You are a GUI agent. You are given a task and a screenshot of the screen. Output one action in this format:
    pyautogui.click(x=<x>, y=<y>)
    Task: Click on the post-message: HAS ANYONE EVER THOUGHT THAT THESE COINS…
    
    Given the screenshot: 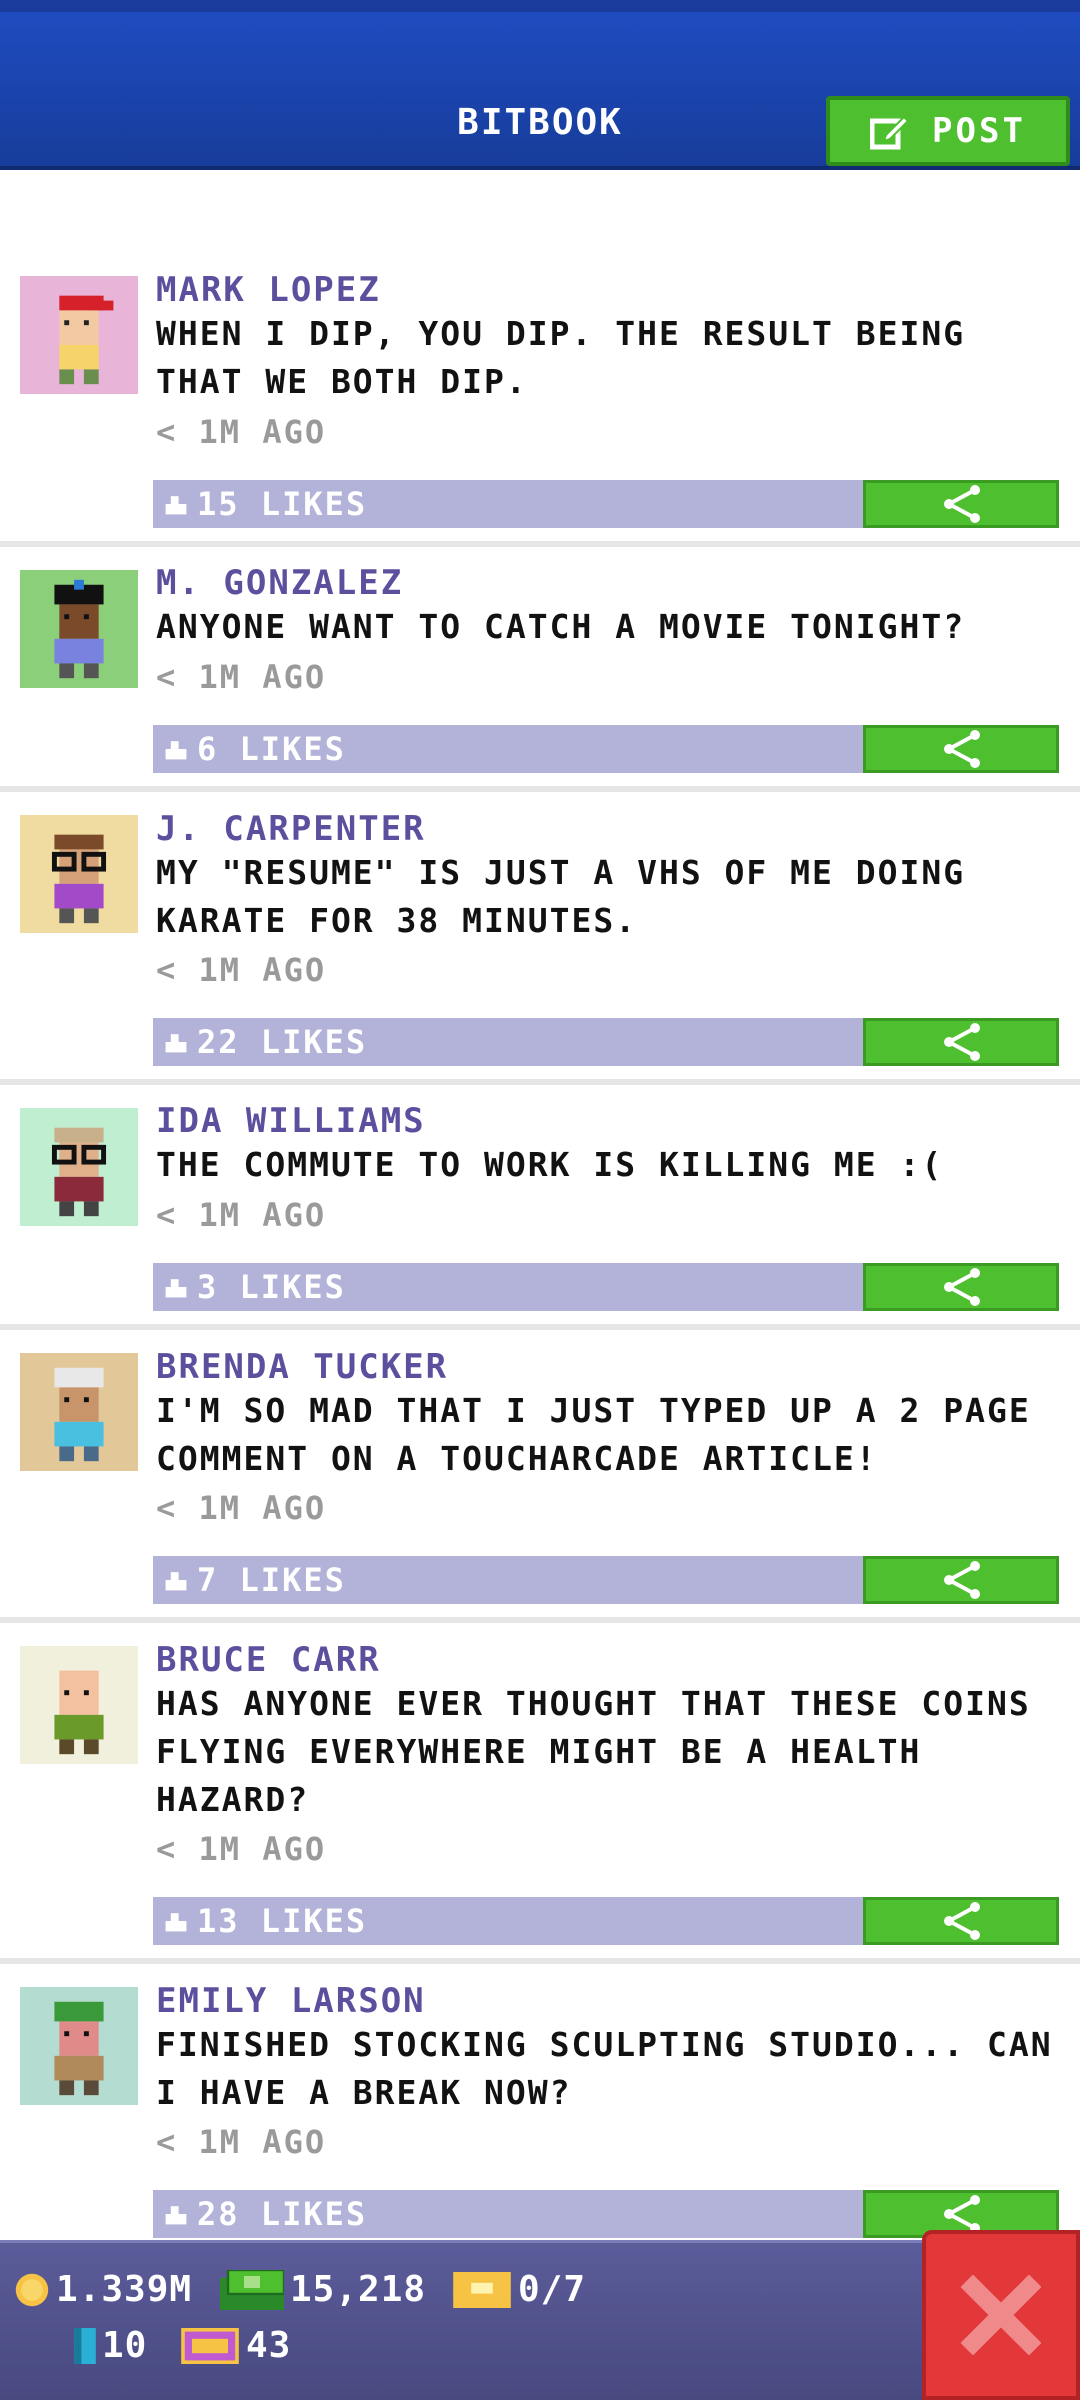 What is the action you would take?
    pyautogui.click(x=593, y=1751)
    